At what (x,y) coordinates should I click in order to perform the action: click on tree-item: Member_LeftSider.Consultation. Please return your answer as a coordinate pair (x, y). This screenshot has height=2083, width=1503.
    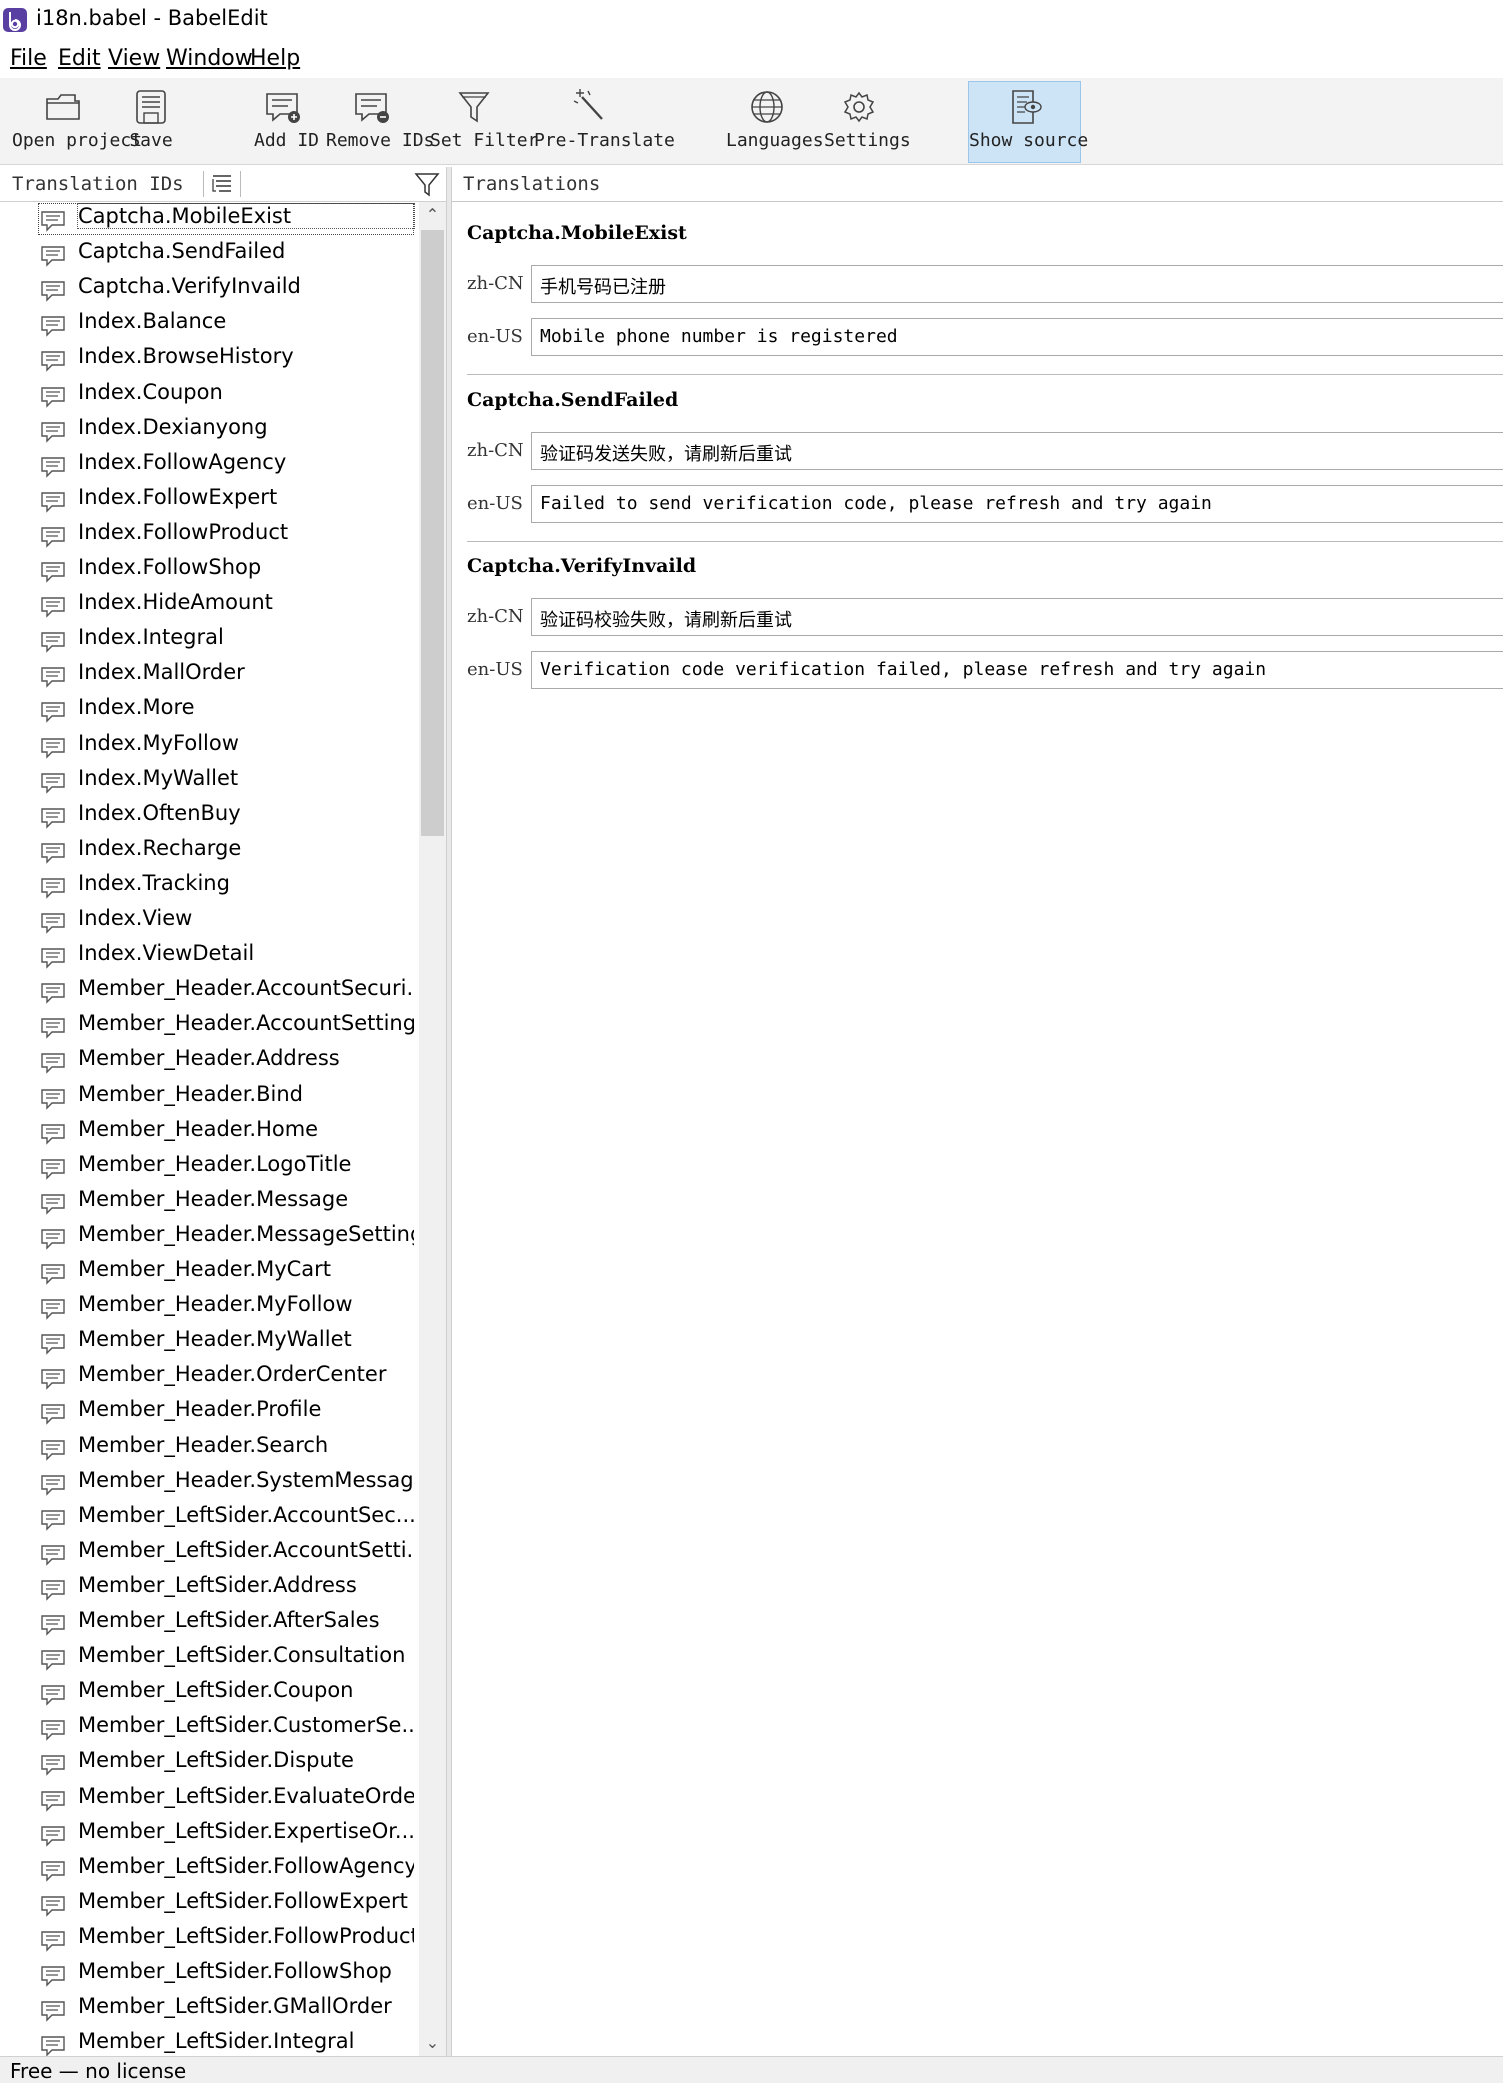
    Looking at the image, I should click on (209, 1658).